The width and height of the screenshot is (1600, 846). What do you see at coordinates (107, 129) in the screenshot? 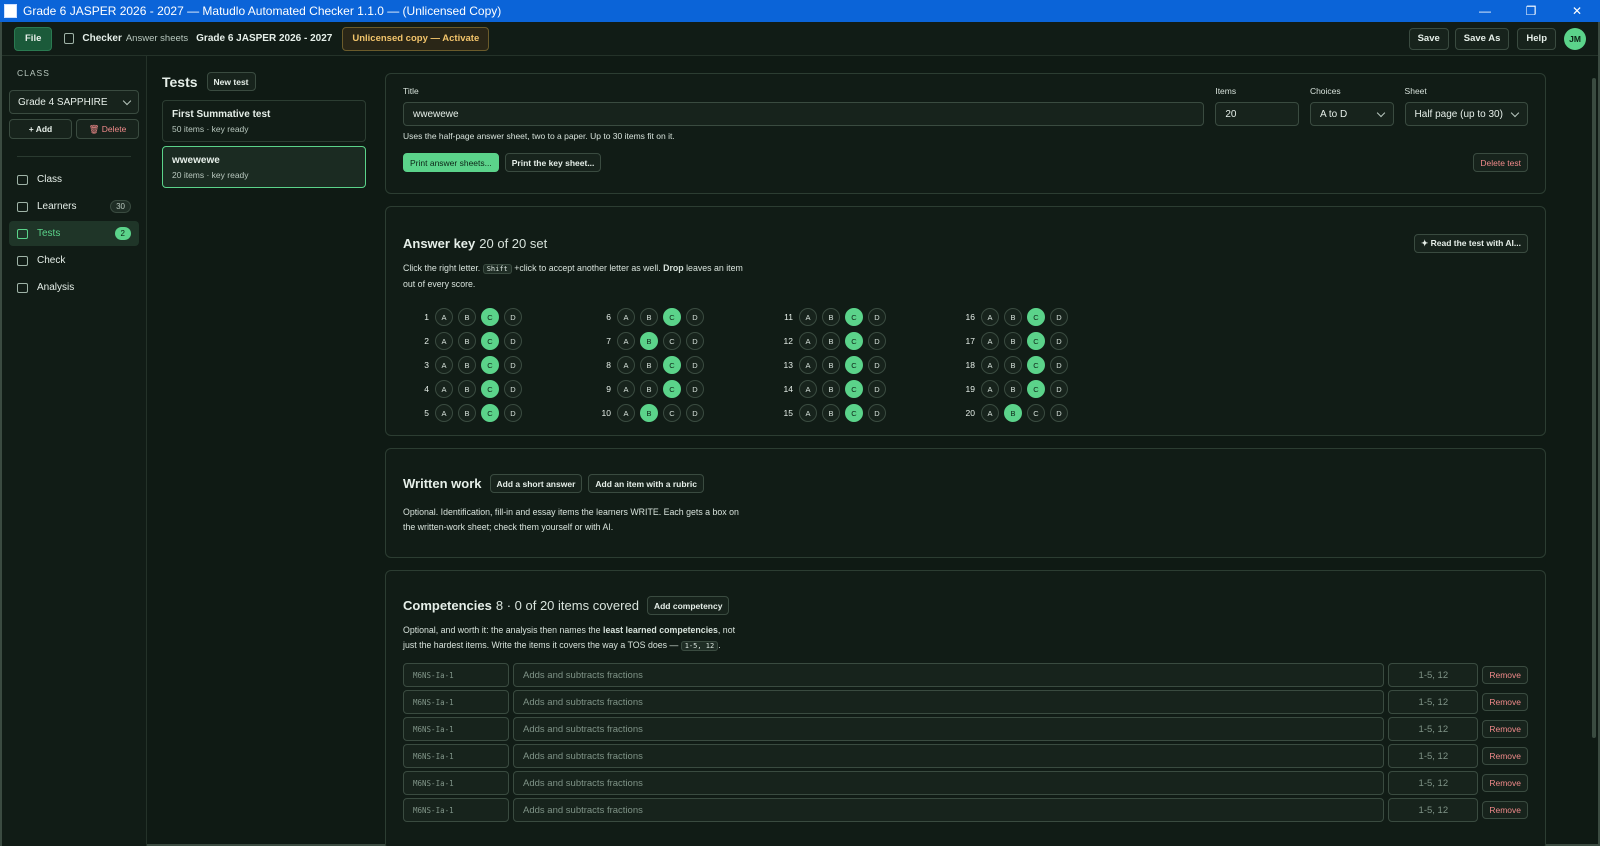
I see `delete-class-button: 🗑 Delete` at bounding box center [107, 129].